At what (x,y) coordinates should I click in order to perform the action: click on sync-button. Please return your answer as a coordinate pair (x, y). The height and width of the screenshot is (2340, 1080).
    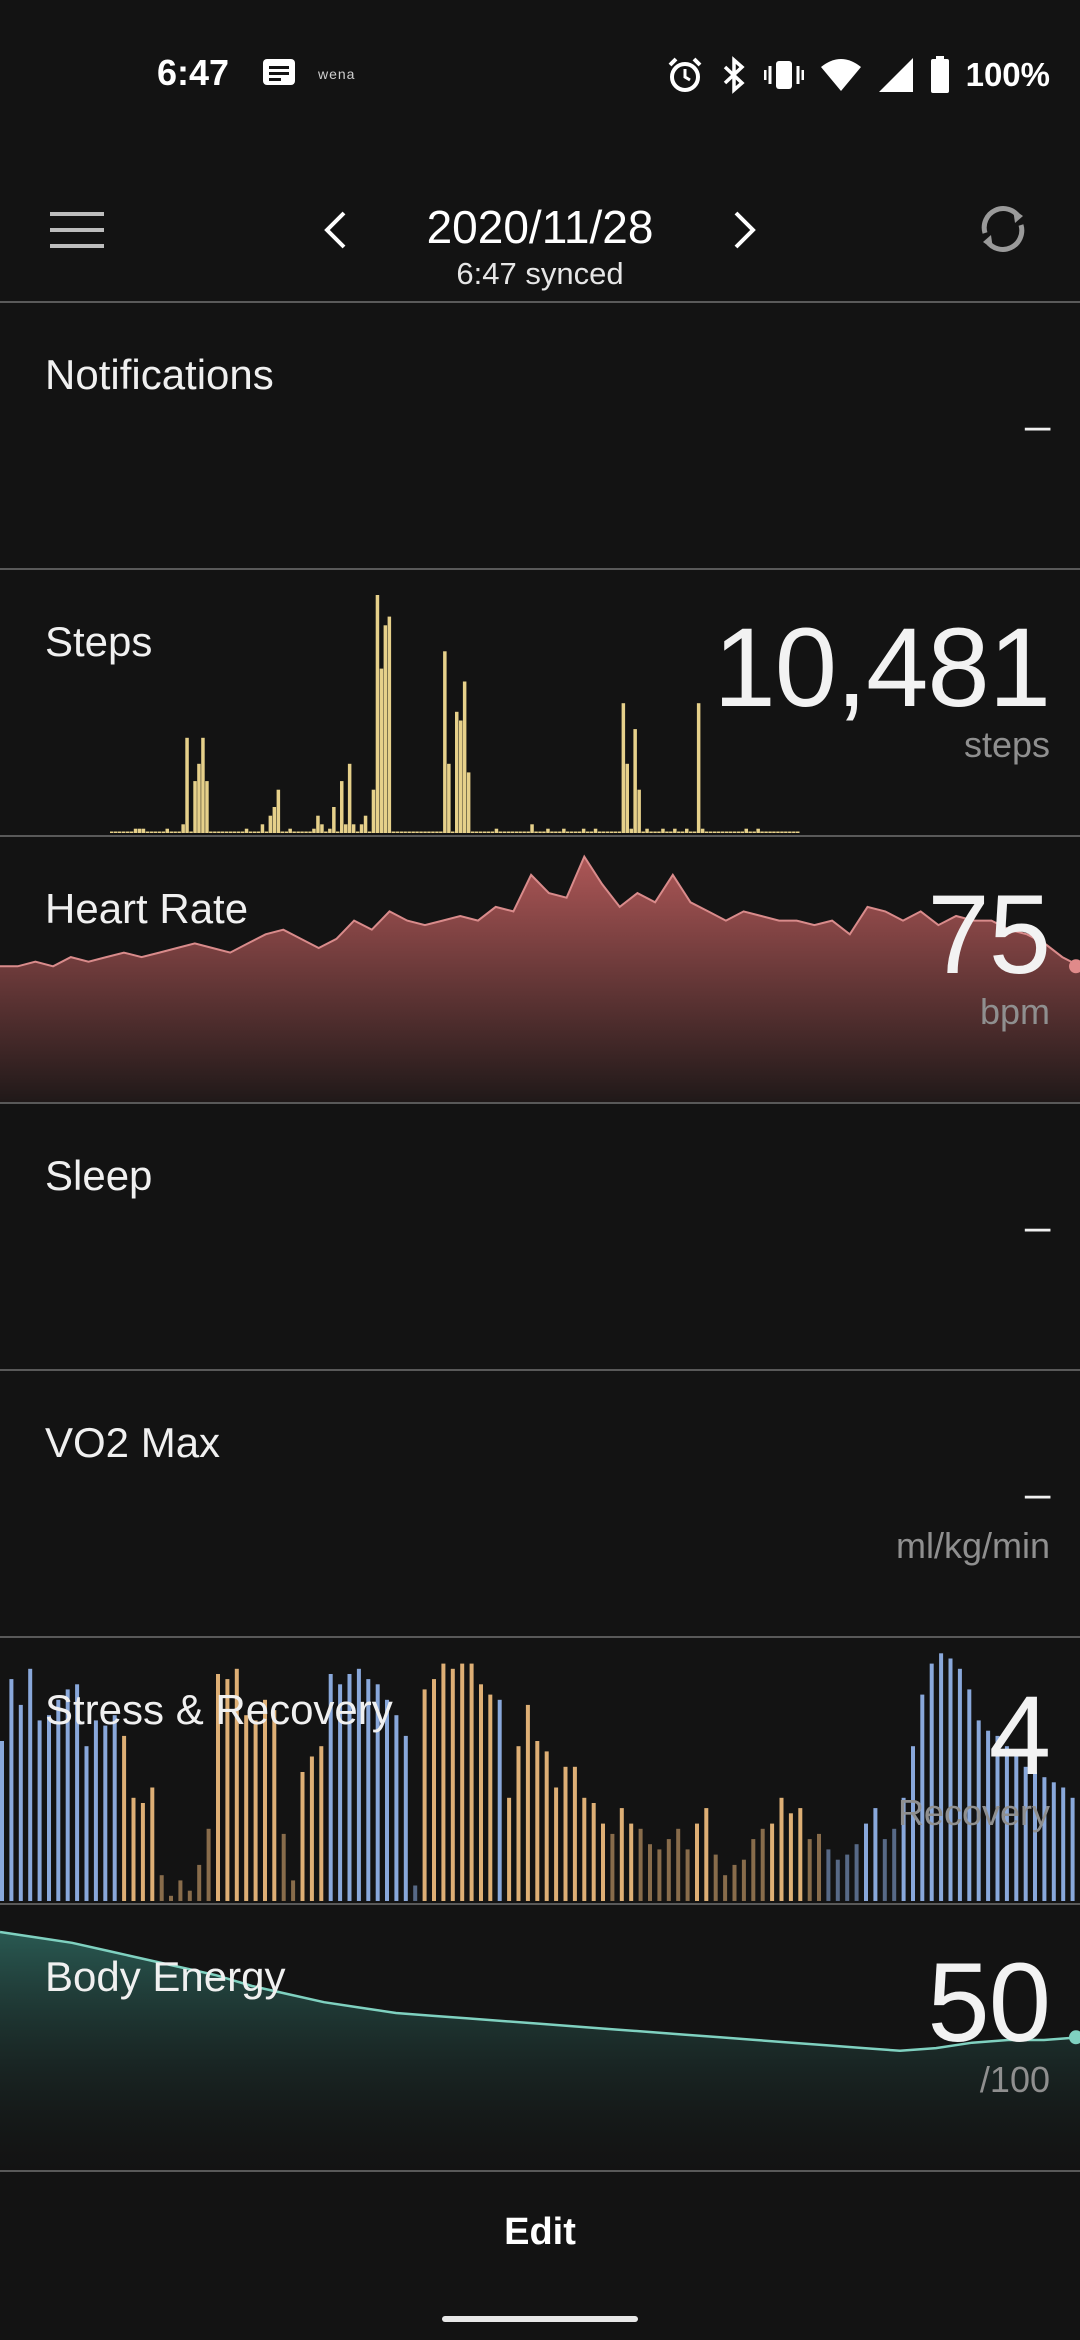
    Looking at the image, I should click on (1003, 231).